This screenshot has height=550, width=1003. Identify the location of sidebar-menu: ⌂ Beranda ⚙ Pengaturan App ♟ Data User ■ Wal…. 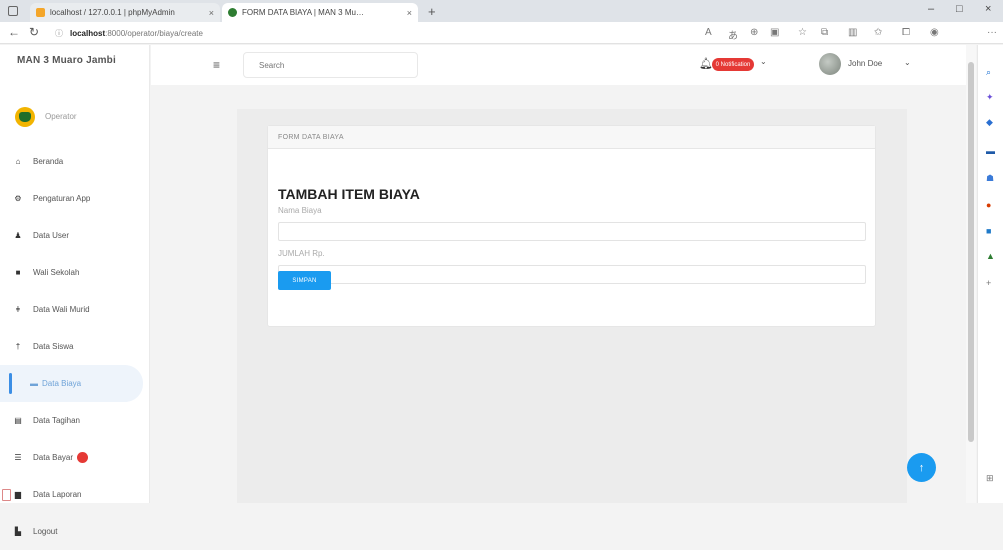
(74, 346).